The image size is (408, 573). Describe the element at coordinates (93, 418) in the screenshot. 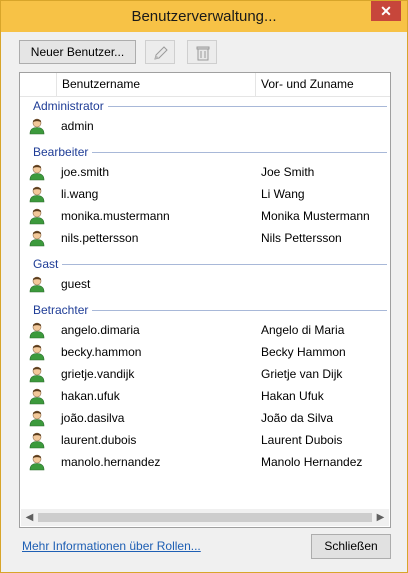

I see `username-cell: joão.dasilva` at that location.